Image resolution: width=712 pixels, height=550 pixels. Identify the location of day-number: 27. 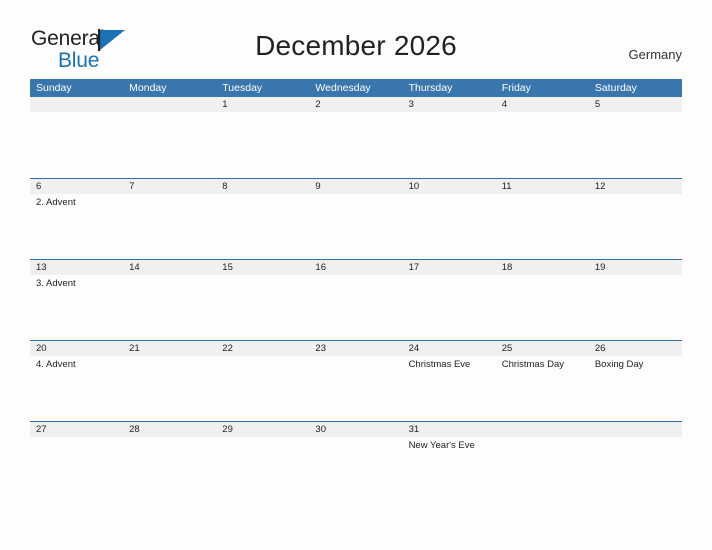
(77, 429).